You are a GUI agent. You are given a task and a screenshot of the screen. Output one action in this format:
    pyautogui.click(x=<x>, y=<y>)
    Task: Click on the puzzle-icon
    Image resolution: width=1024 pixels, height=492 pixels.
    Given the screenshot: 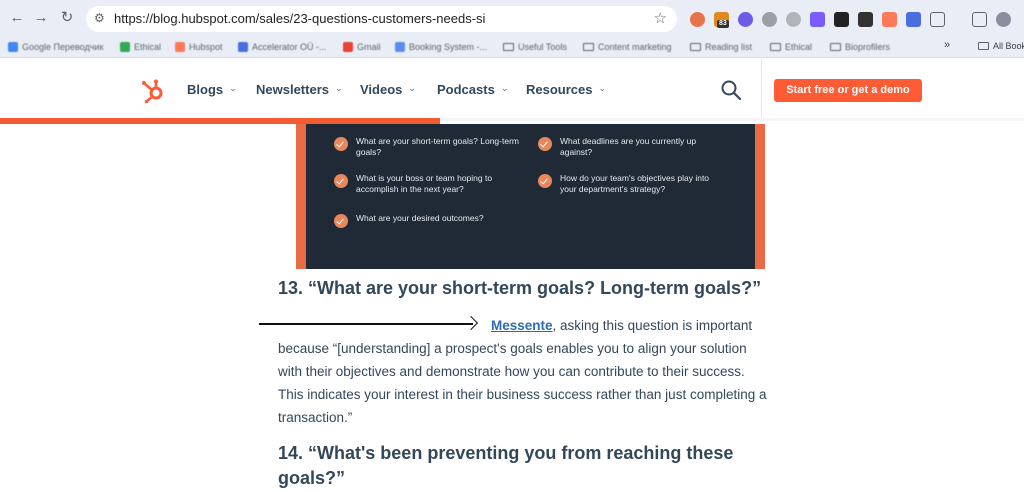 What is the action you would take?
    pyautogui.click(x=937, y=19)
    